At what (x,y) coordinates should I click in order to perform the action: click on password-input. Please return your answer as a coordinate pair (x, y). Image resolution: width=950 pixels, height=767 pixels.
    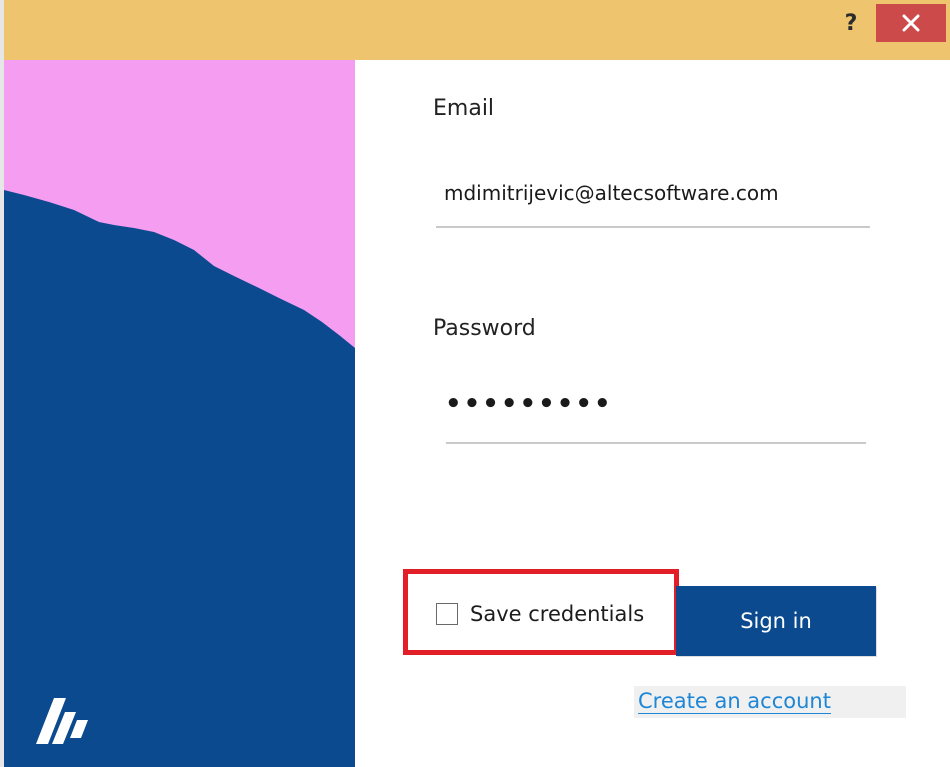
    Looking at the image, I should click on (650, 404).